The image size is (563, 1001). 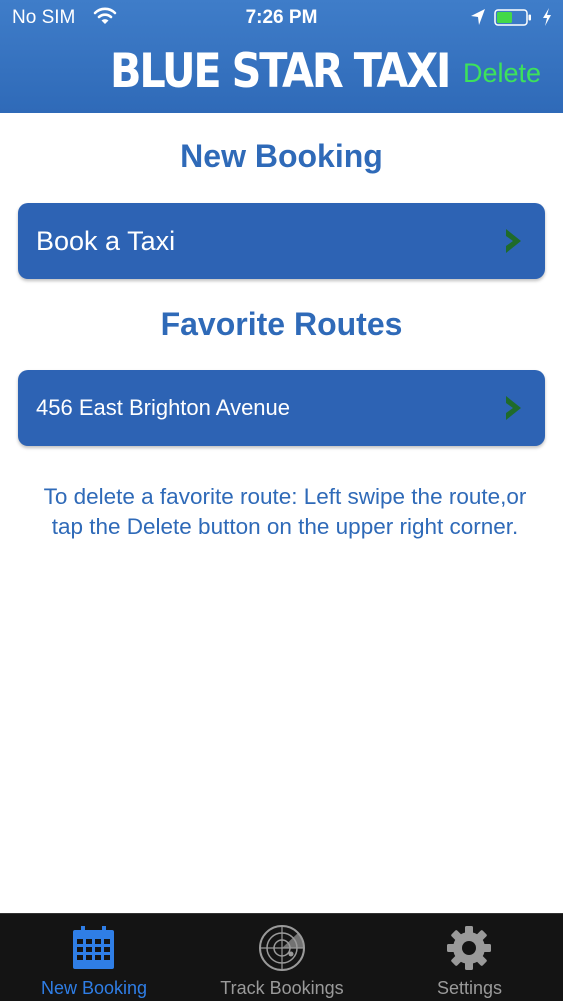 What do you see at coordinates (478, 17) in the screenshot?
I see `location-arrow-icon` at bounding box center [478, 17].